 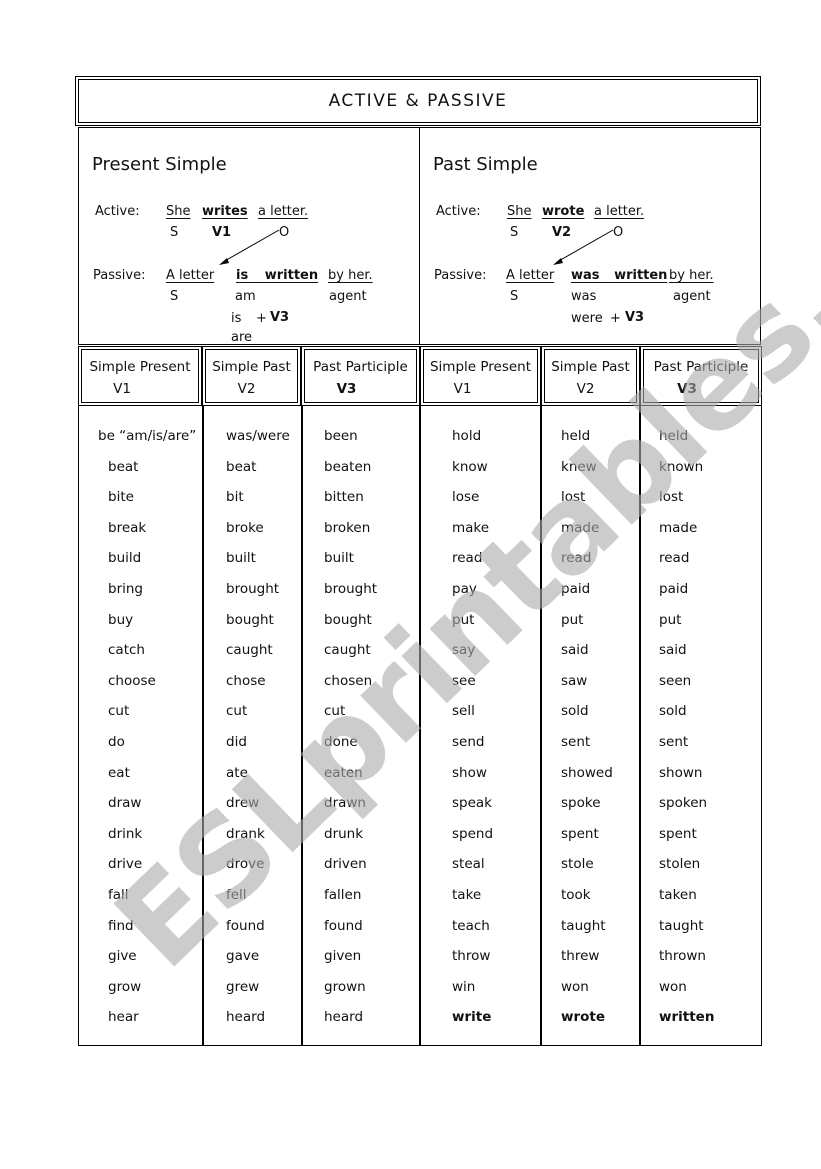 I want to click on verb-cell: broken, so click(x=347, y=527).